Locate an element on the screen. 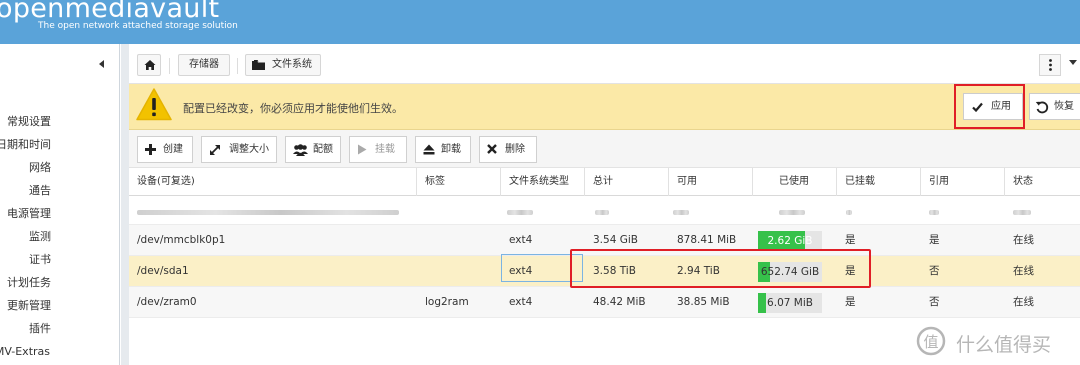  quota-button: 配额 is located at coordinates (313, 149).